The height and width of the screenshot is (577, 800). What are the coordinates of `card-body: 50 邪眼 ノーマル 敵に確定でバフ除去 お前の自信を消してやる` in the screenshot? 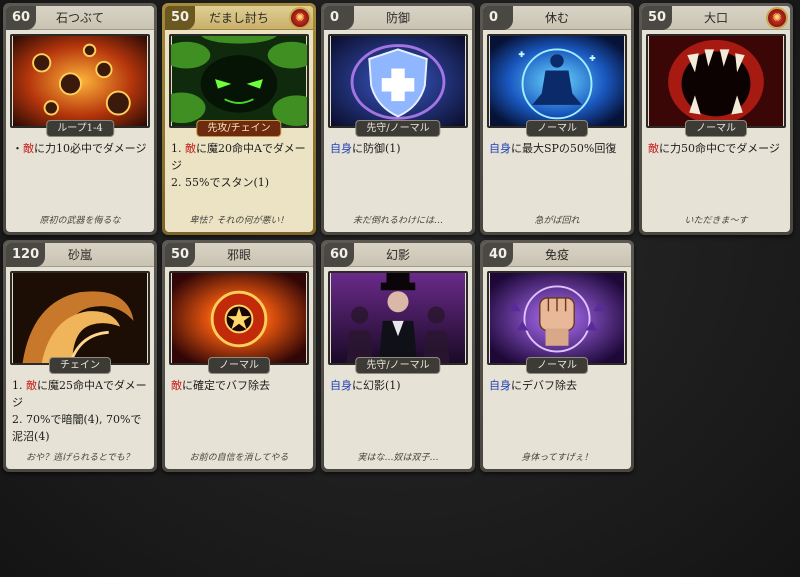 It's located at (239, 356).